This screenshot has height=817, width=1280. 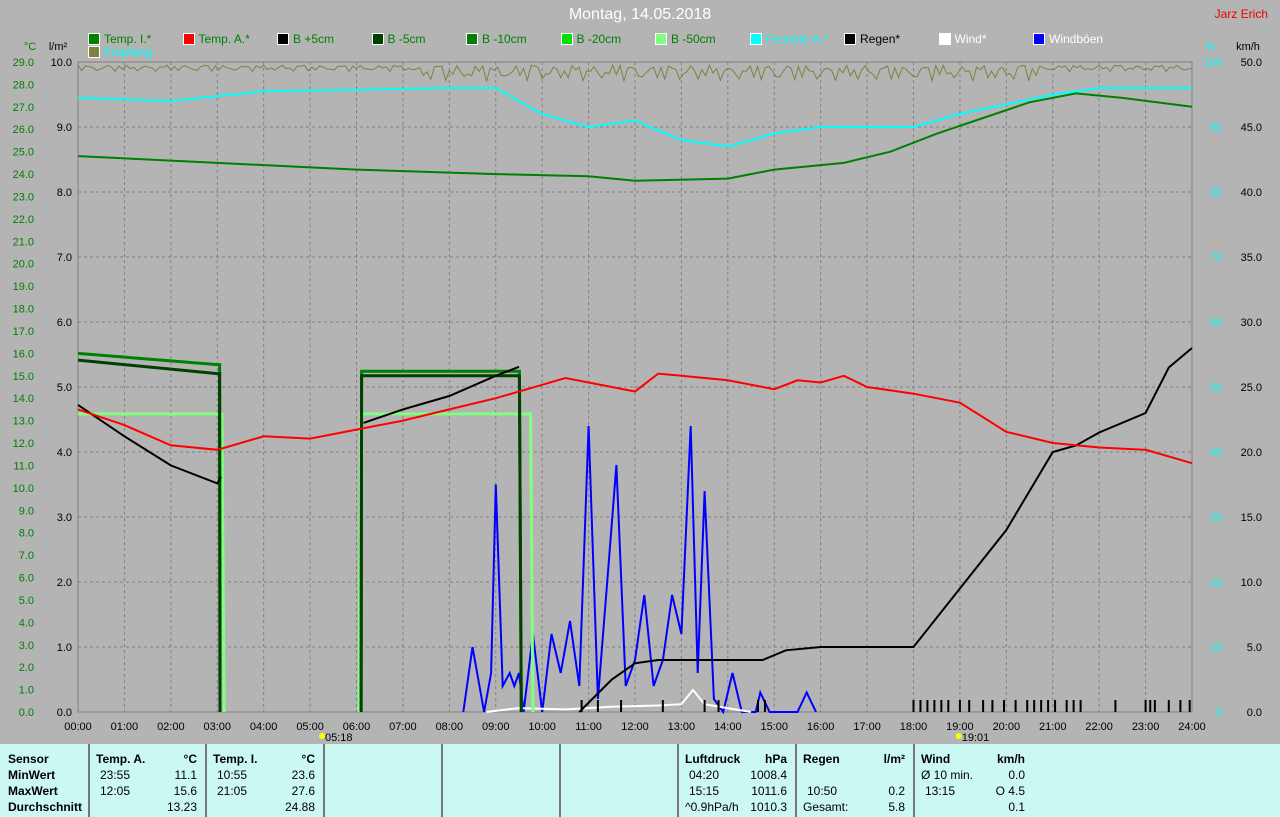 What do you see at coordinates (64, 258) in the screenshot?
I see `tick-label-rain: 7.0` at bounding box center [64, 258].